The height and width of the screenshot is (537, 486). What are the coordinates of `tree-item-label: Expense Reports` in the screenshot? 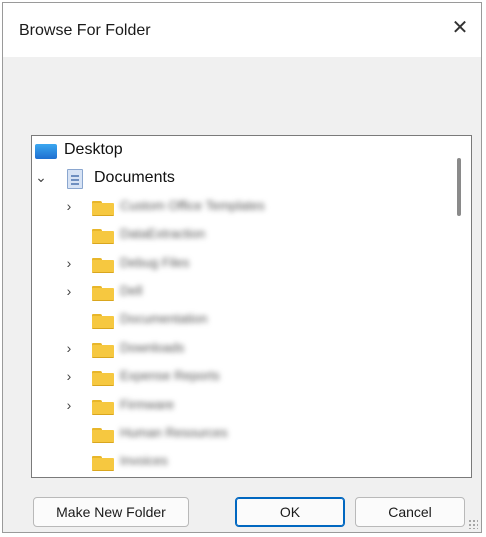 It's located at (170, 376).